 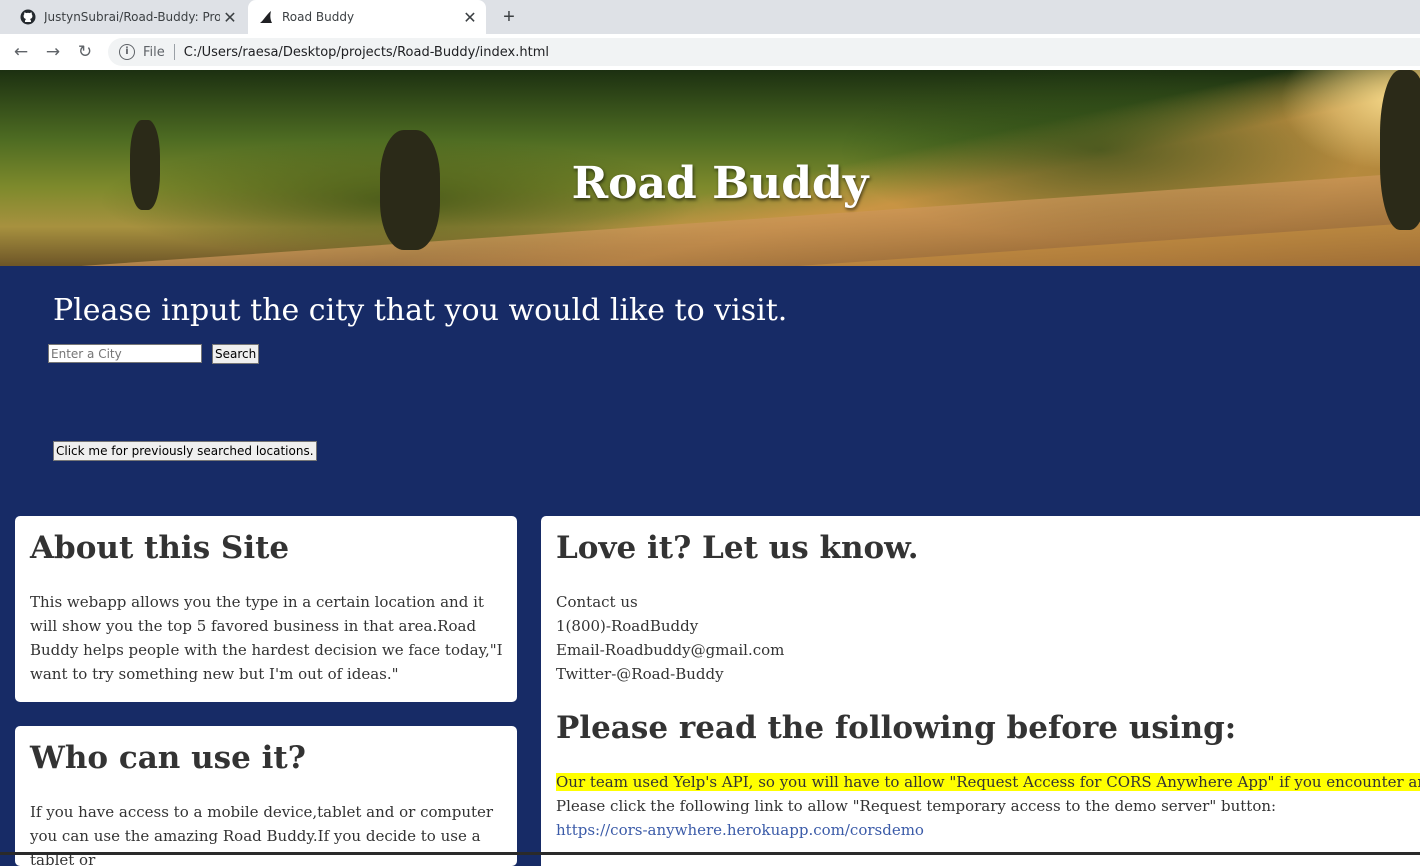 I want to click on contact-label: Contact us, so click(x=597, y=602).